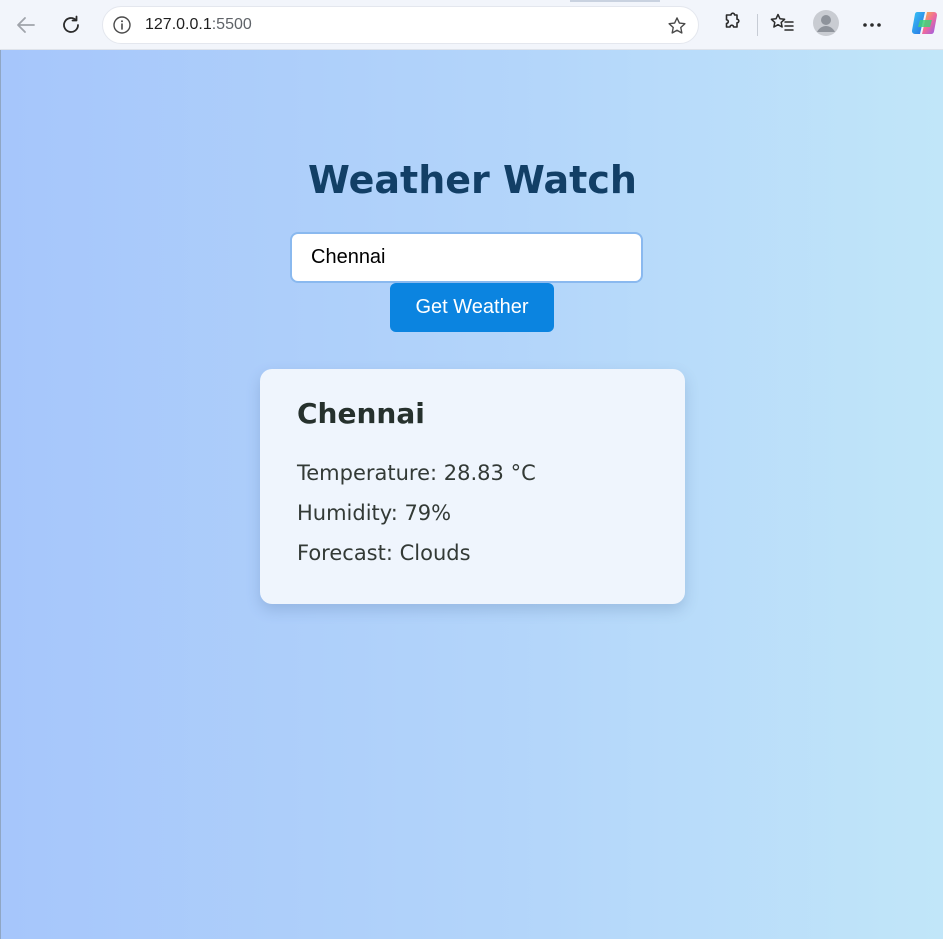 Image resolution: width=943 pixels, height=939 pixels. I want to click on profile-button, so click(826, 25).